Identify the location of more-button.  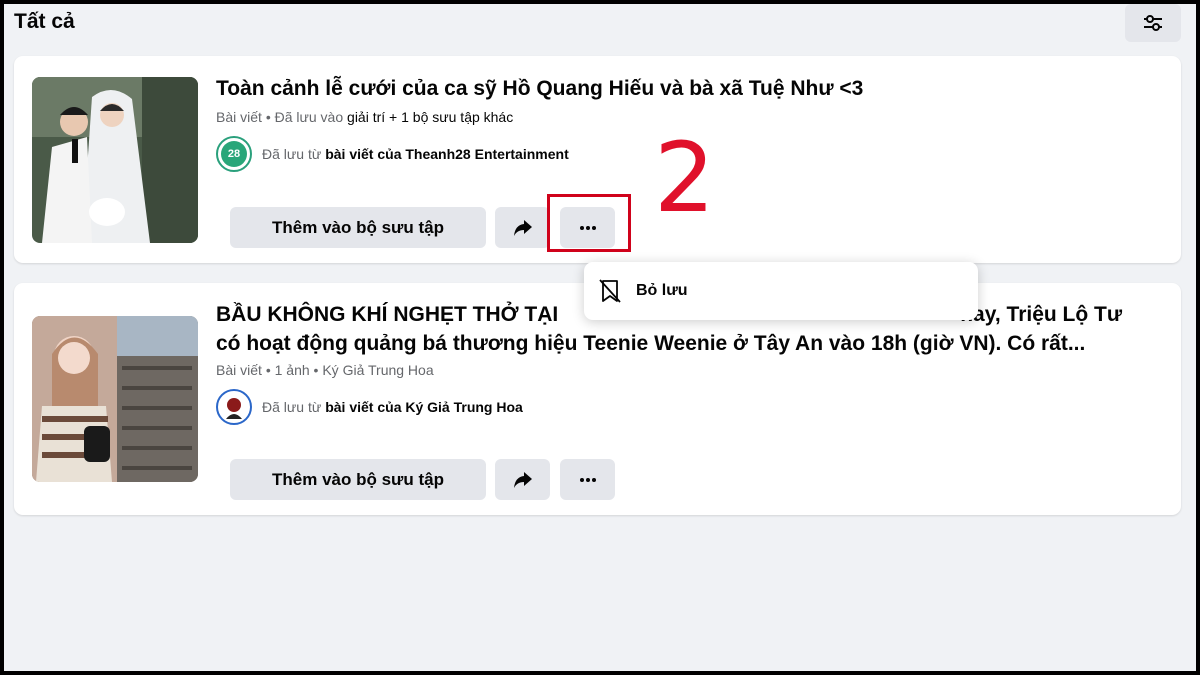
(587, 479).